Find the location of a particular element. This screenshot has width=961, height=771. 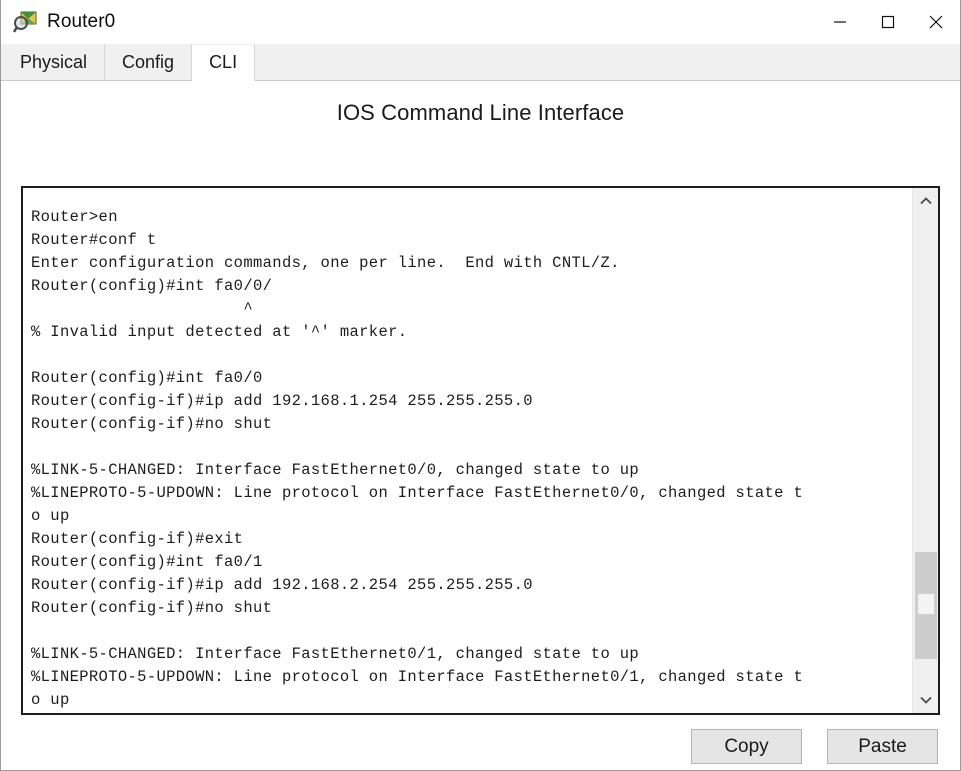

window-controls is located at coordinates (888, 22).